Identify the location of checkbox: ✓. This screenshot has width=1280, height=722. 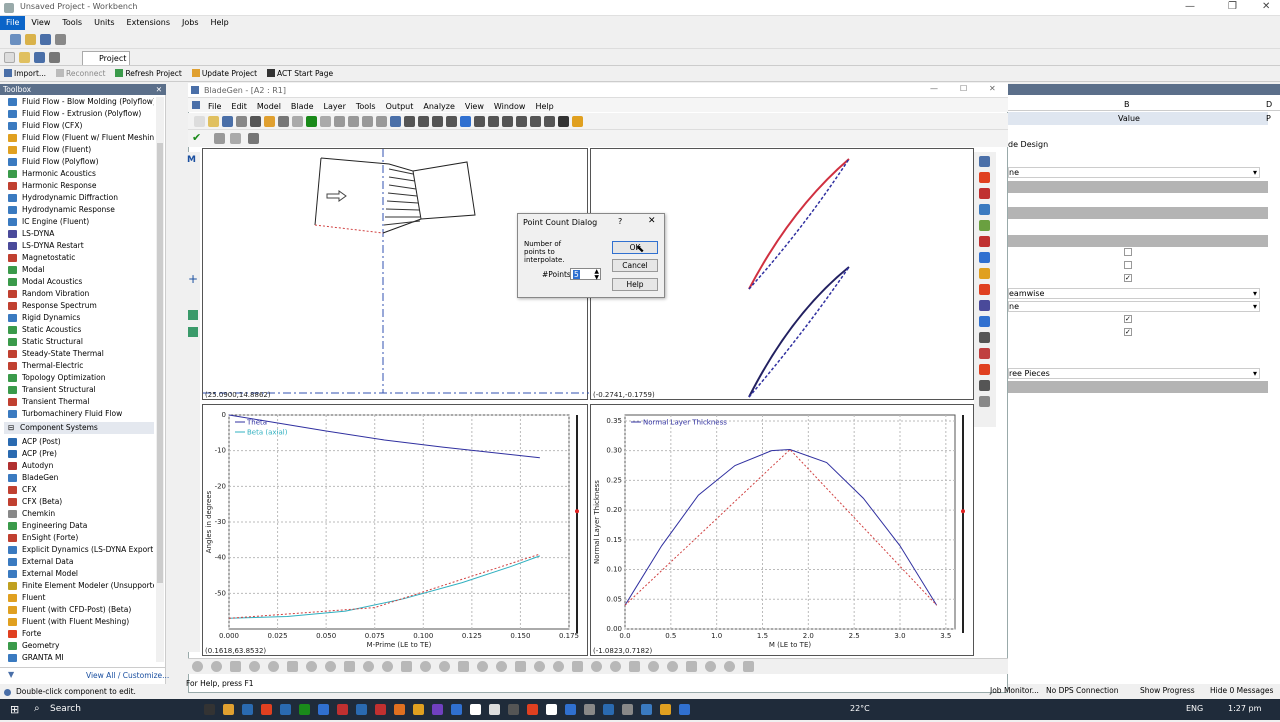
(1128, 332).